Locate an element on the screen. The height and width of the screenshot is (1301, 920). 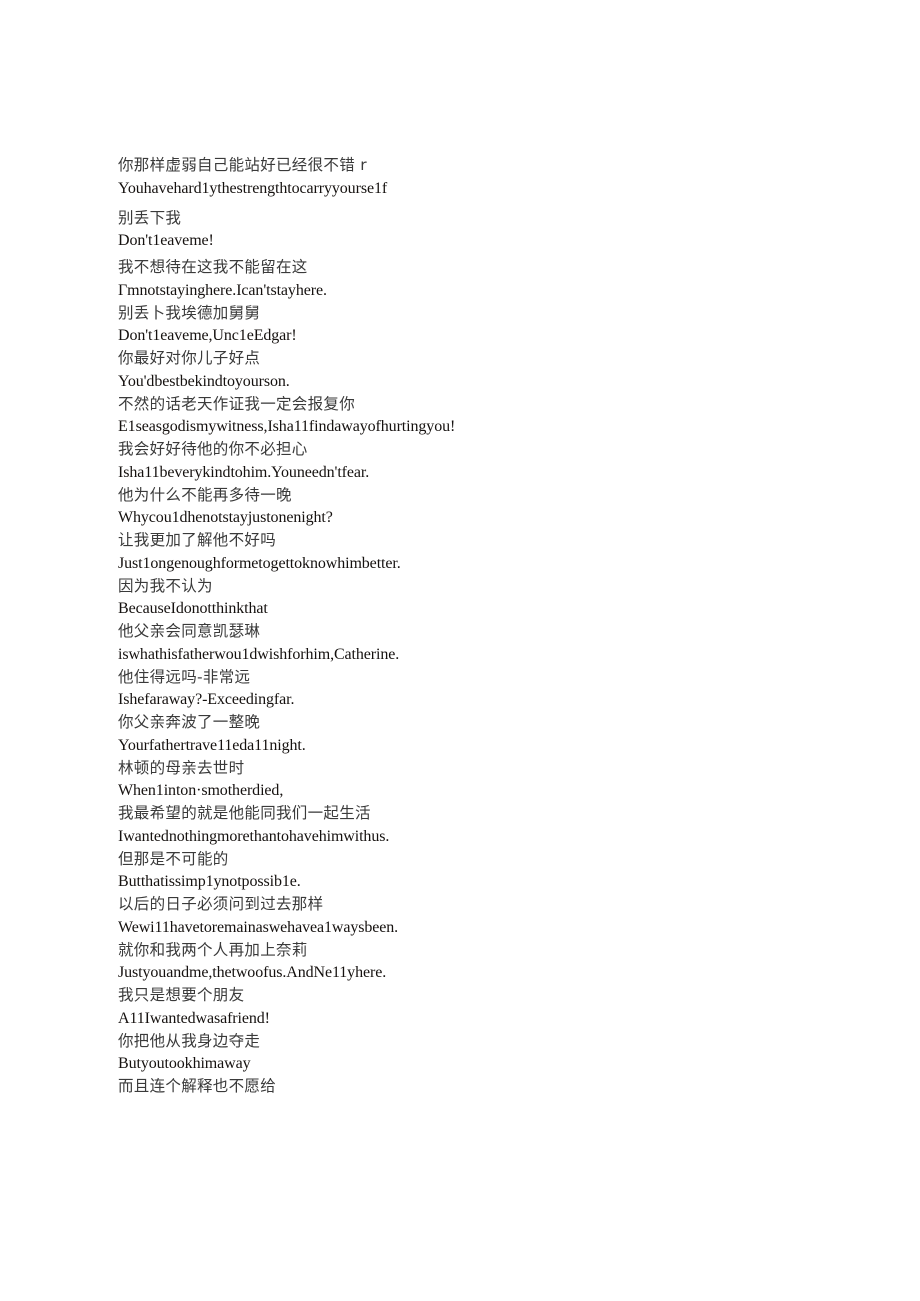
subtitle-line-en: When1inton·smotherdied, is located at coordinates (201, 790).